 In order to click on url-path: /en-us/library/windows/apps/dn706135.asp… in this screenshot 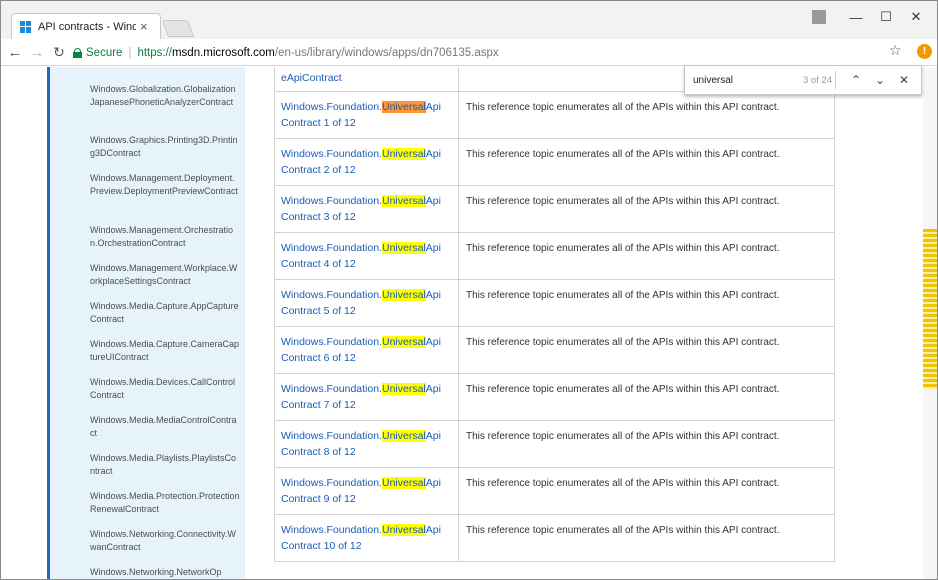, I will do `click(386, 52)`.